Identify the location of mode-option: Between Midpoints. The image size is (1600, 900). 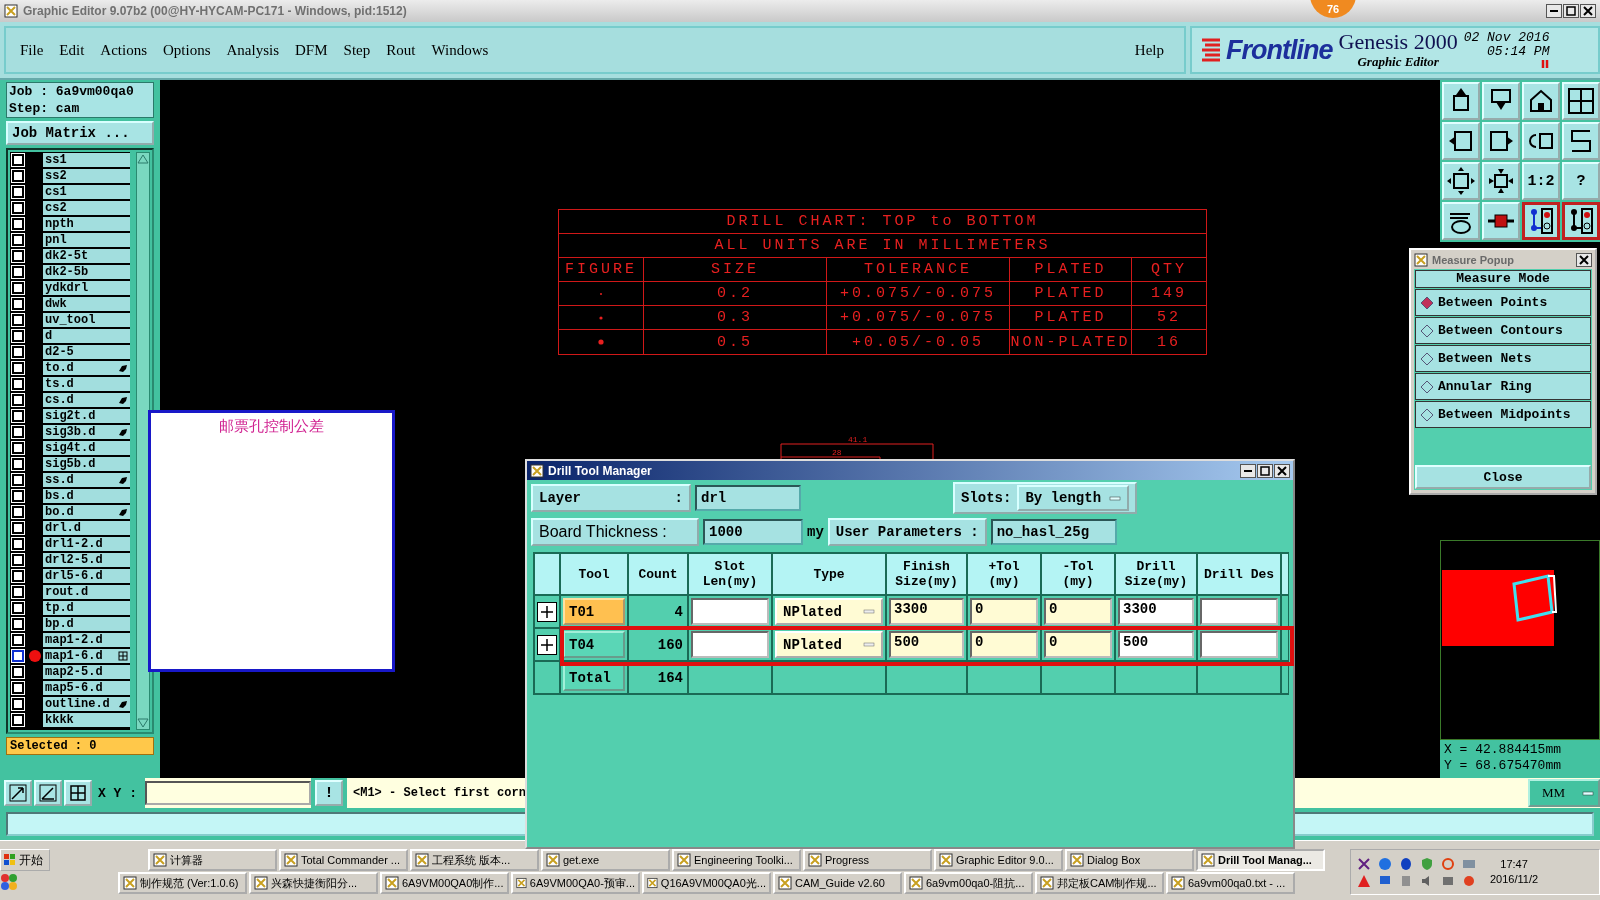
(1503, 414).